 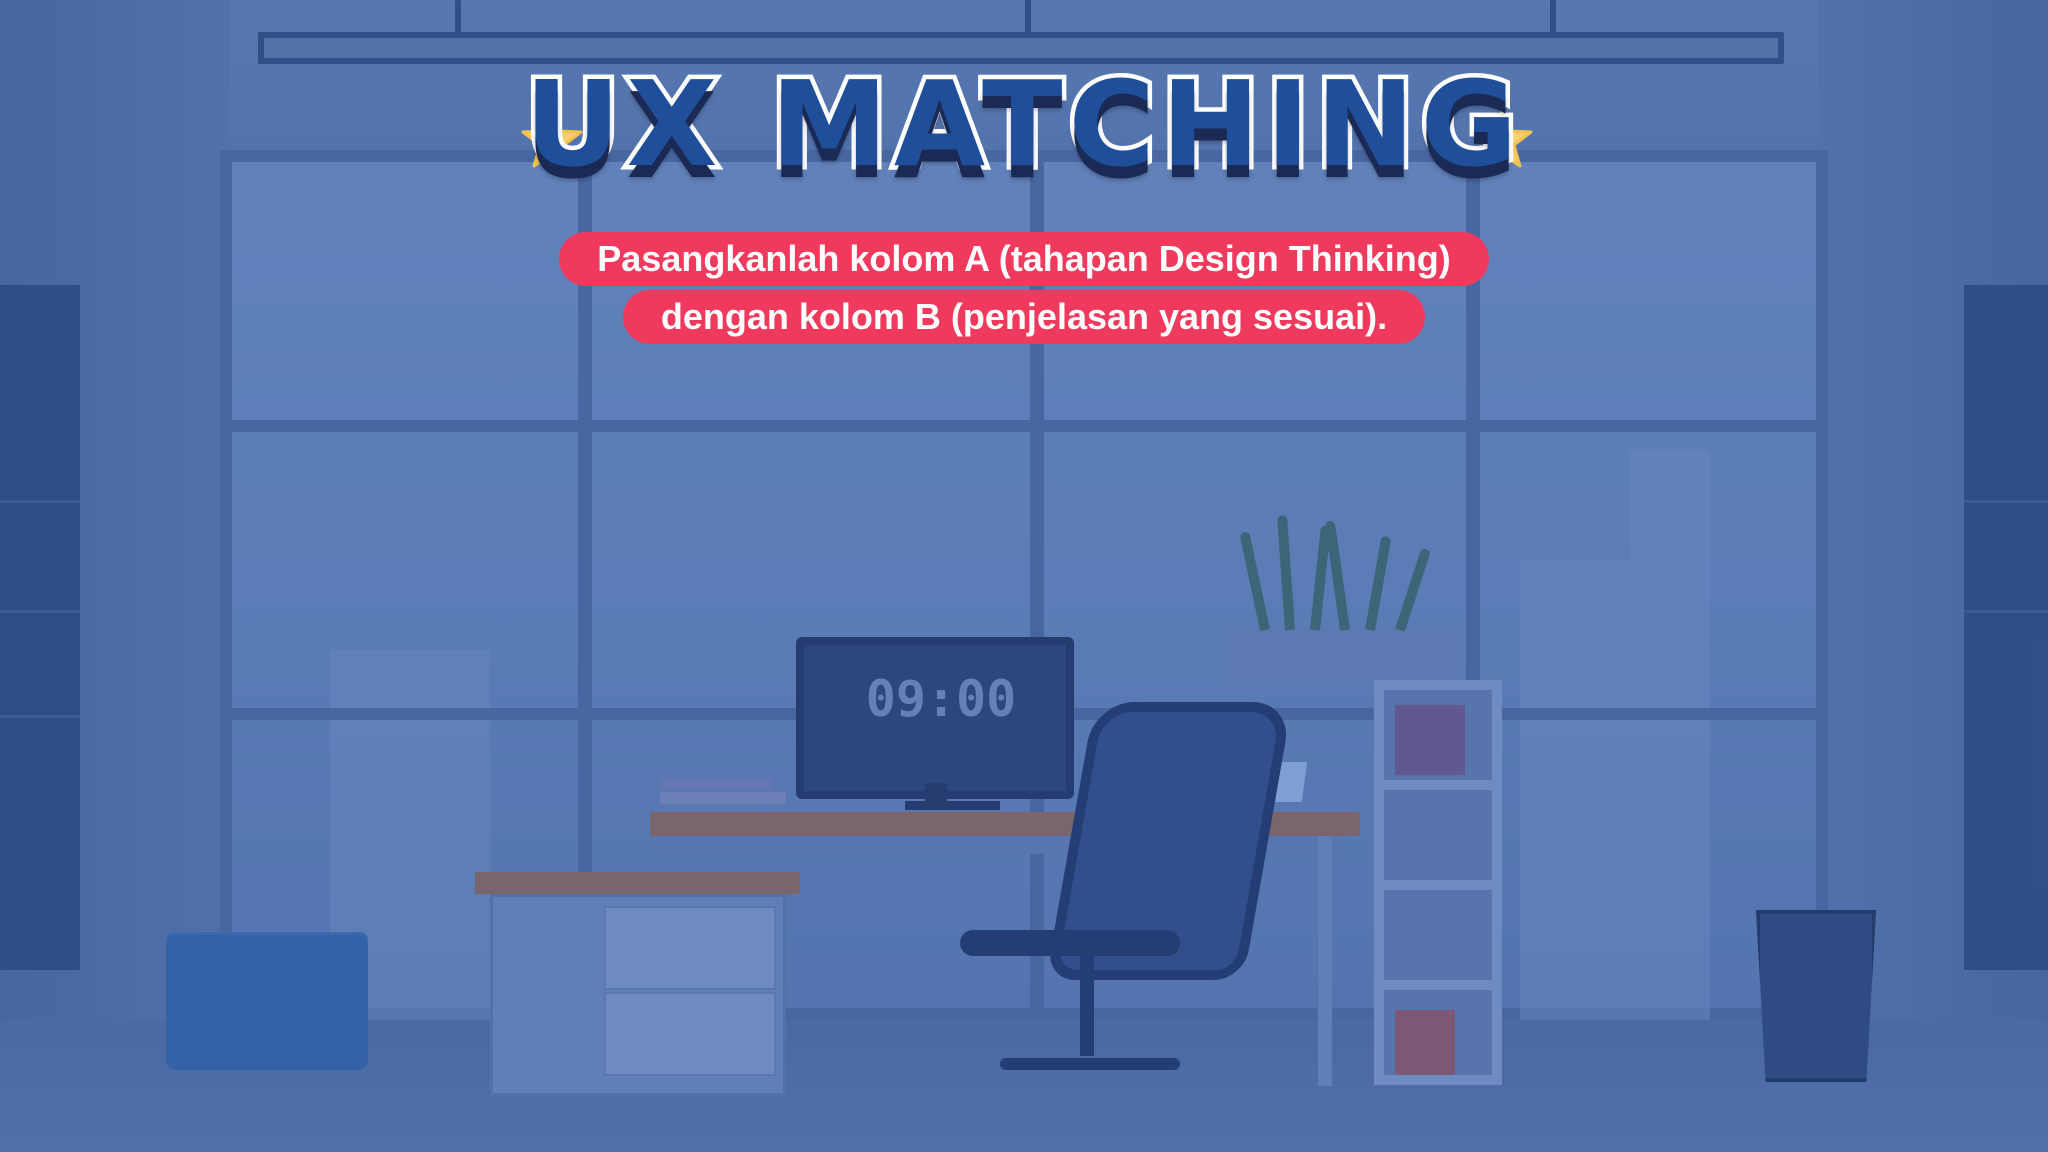 I want to click on page-title: UX MATCHING, so click(x=1022, y=124).